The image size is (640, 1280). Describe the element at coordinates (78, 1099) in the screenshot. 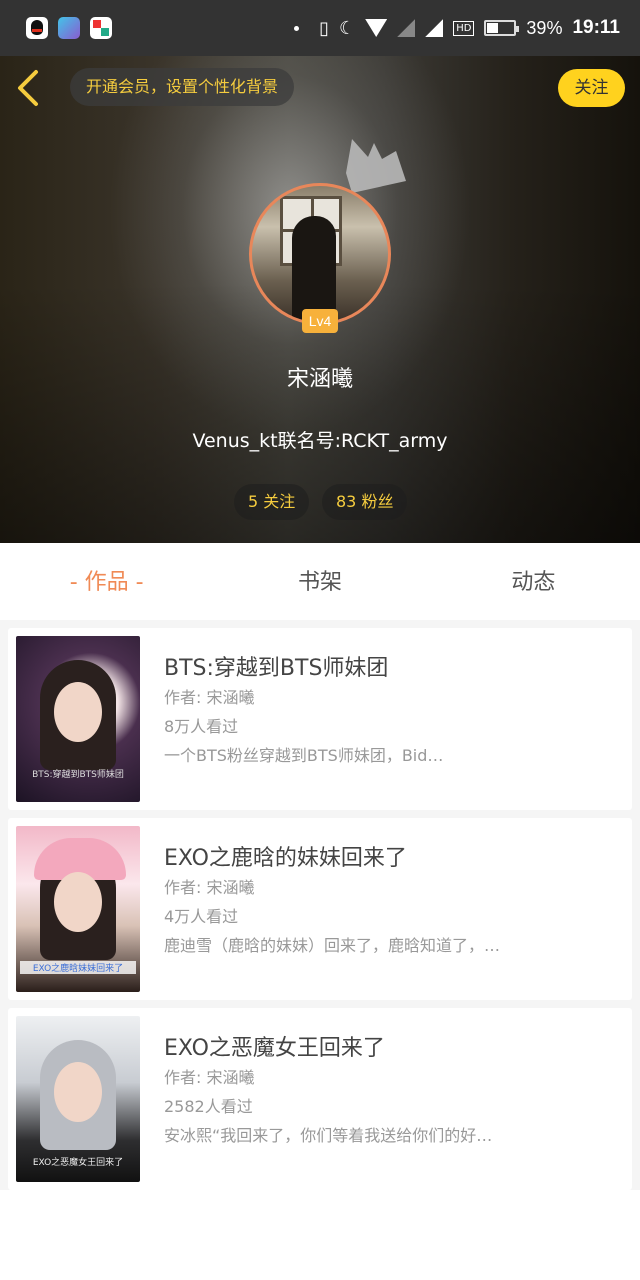

I see `book-cover: EXO之恶魔女王回来了` at that location.